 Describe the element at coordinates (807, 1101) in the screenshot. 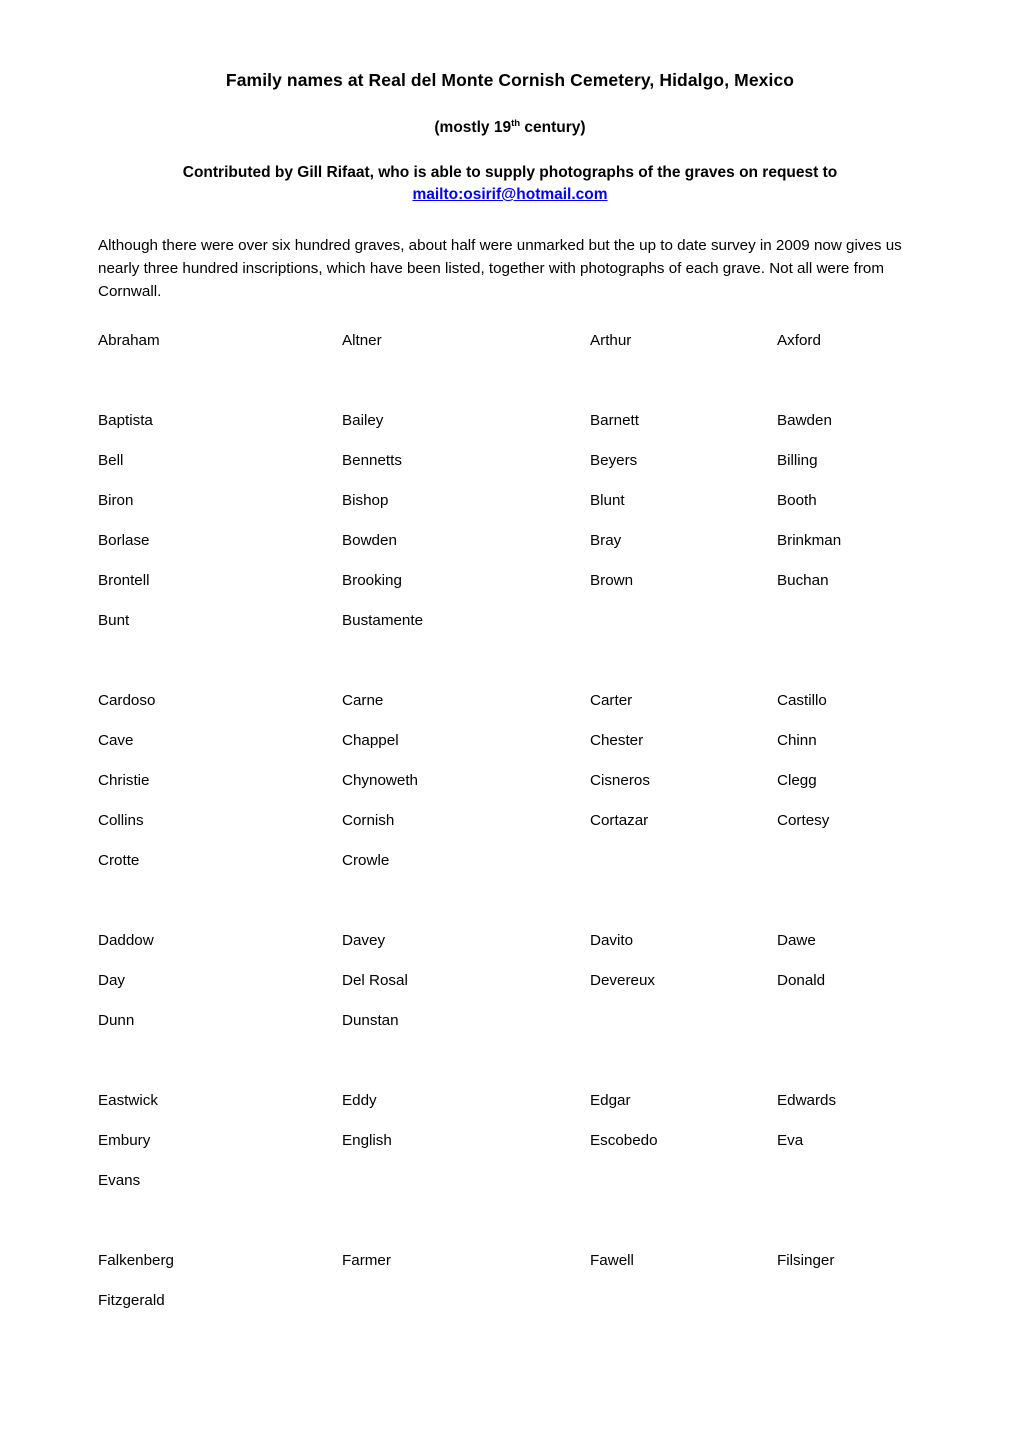

I see `family-name: Edwards` at that location.